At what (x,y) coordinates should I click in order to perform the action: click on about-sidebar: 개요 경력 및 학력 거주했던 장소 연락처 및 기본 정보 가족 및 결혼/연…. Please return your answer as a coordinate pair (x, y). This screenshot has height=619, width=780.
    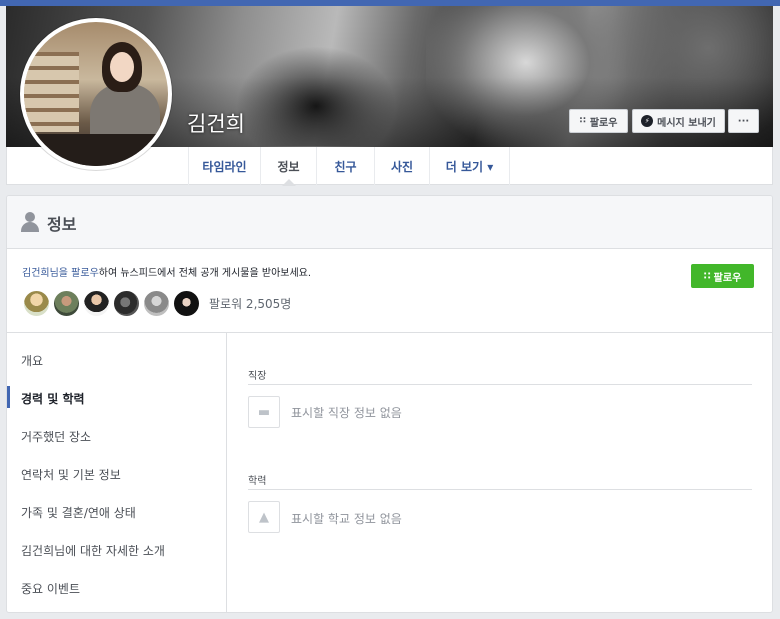
    Looking at the image, I should click on (117, 472).